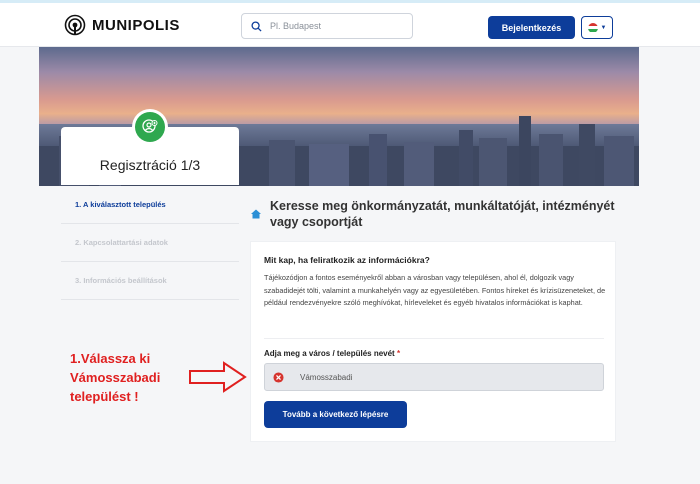  Describe the element at coordinates (136, 25) in the screenshot. I see `logo-text: MUNIPOLIS` at that location.